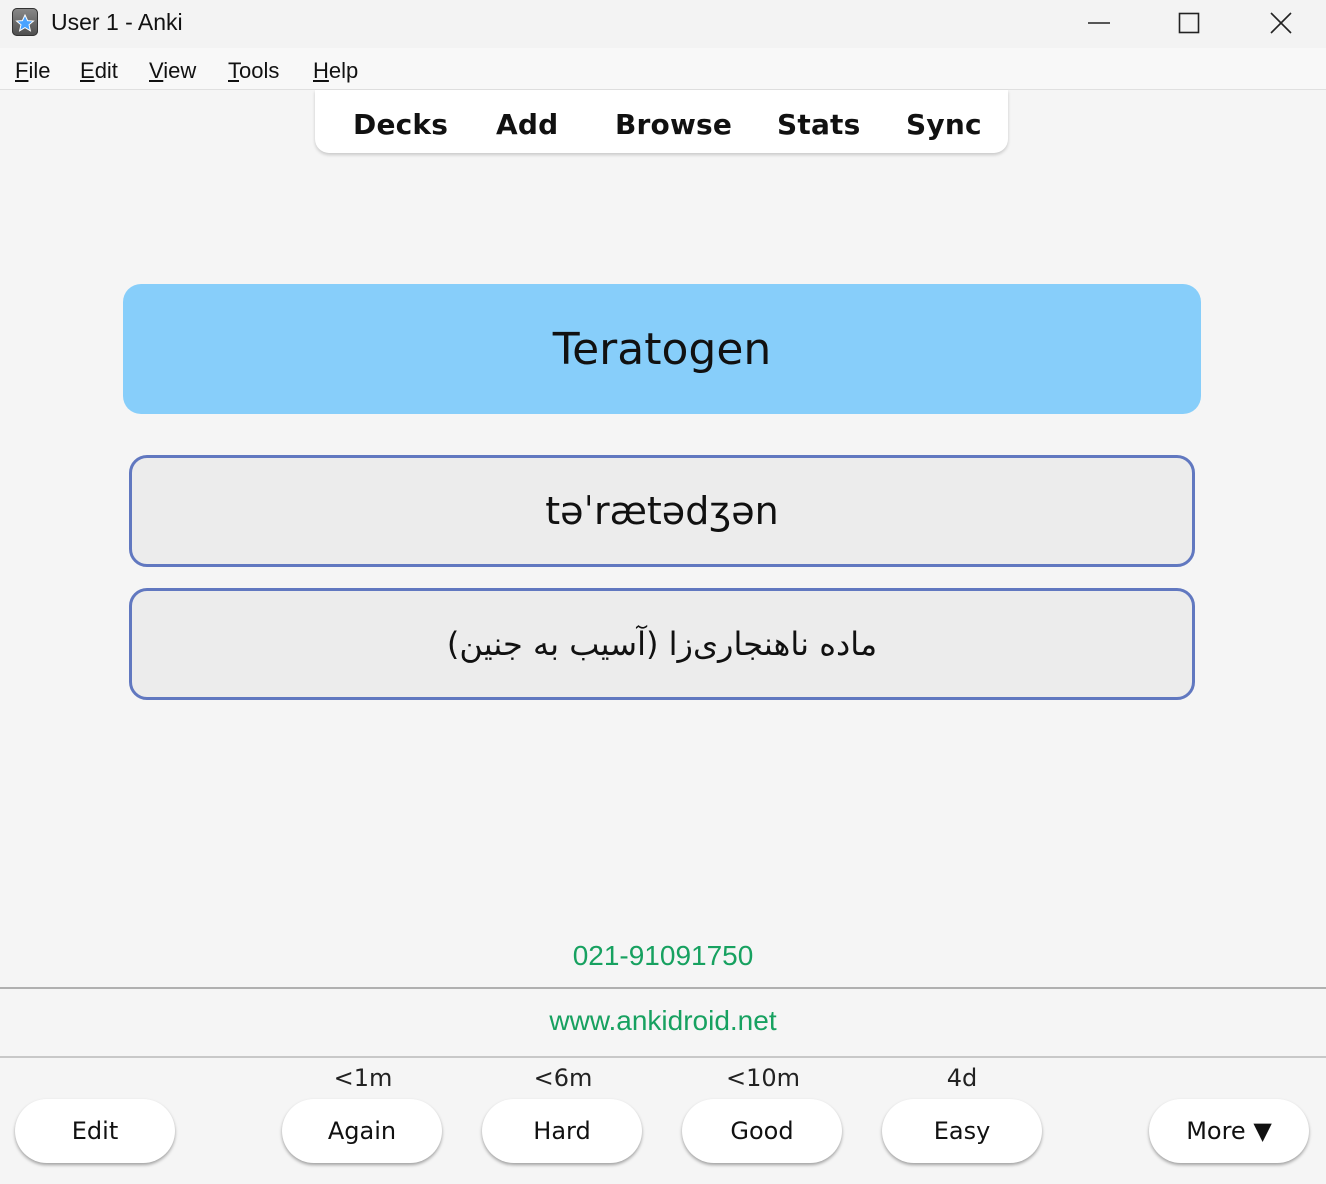 This screenshot has width=1326, height=1184. I want to click on again-interval: <1m, so click(363, 1078).